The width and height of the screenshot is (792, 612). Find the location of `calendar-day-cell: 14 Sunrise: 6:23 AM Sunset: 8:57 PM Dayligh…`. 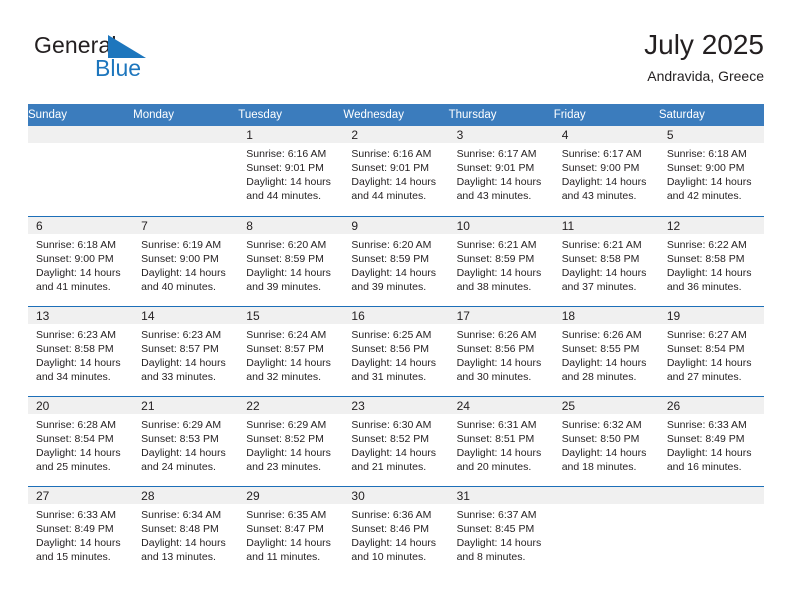

calendar-day-cell: 14 Sunrise: 6:23 AM Sunset: 8:57 PM Dayligh… is located at coordinates (186, 350).